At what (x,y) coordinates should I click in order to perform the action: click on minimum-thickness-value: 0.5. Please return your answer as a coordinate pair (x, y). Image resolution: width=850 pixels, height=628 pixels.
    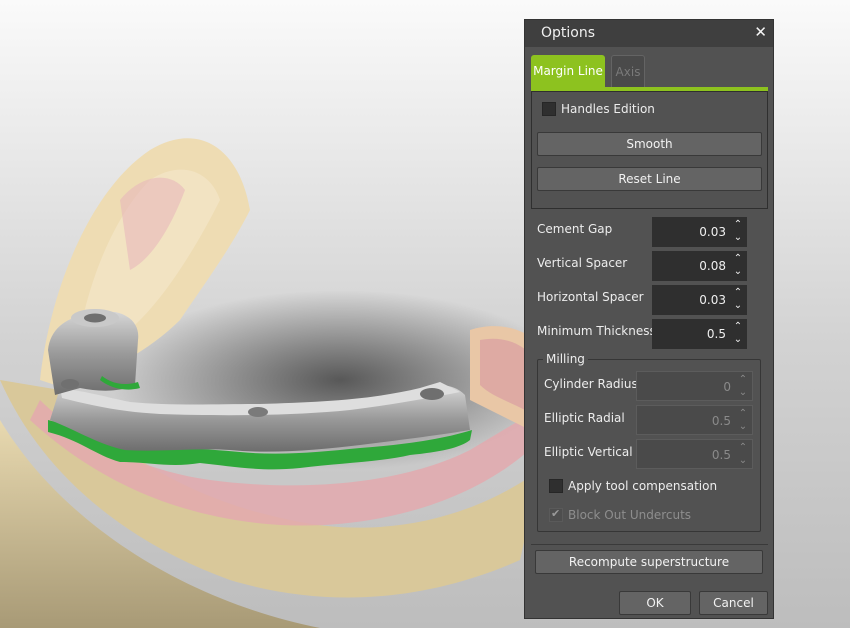
    Looking at the image, I should click on (716, 334).